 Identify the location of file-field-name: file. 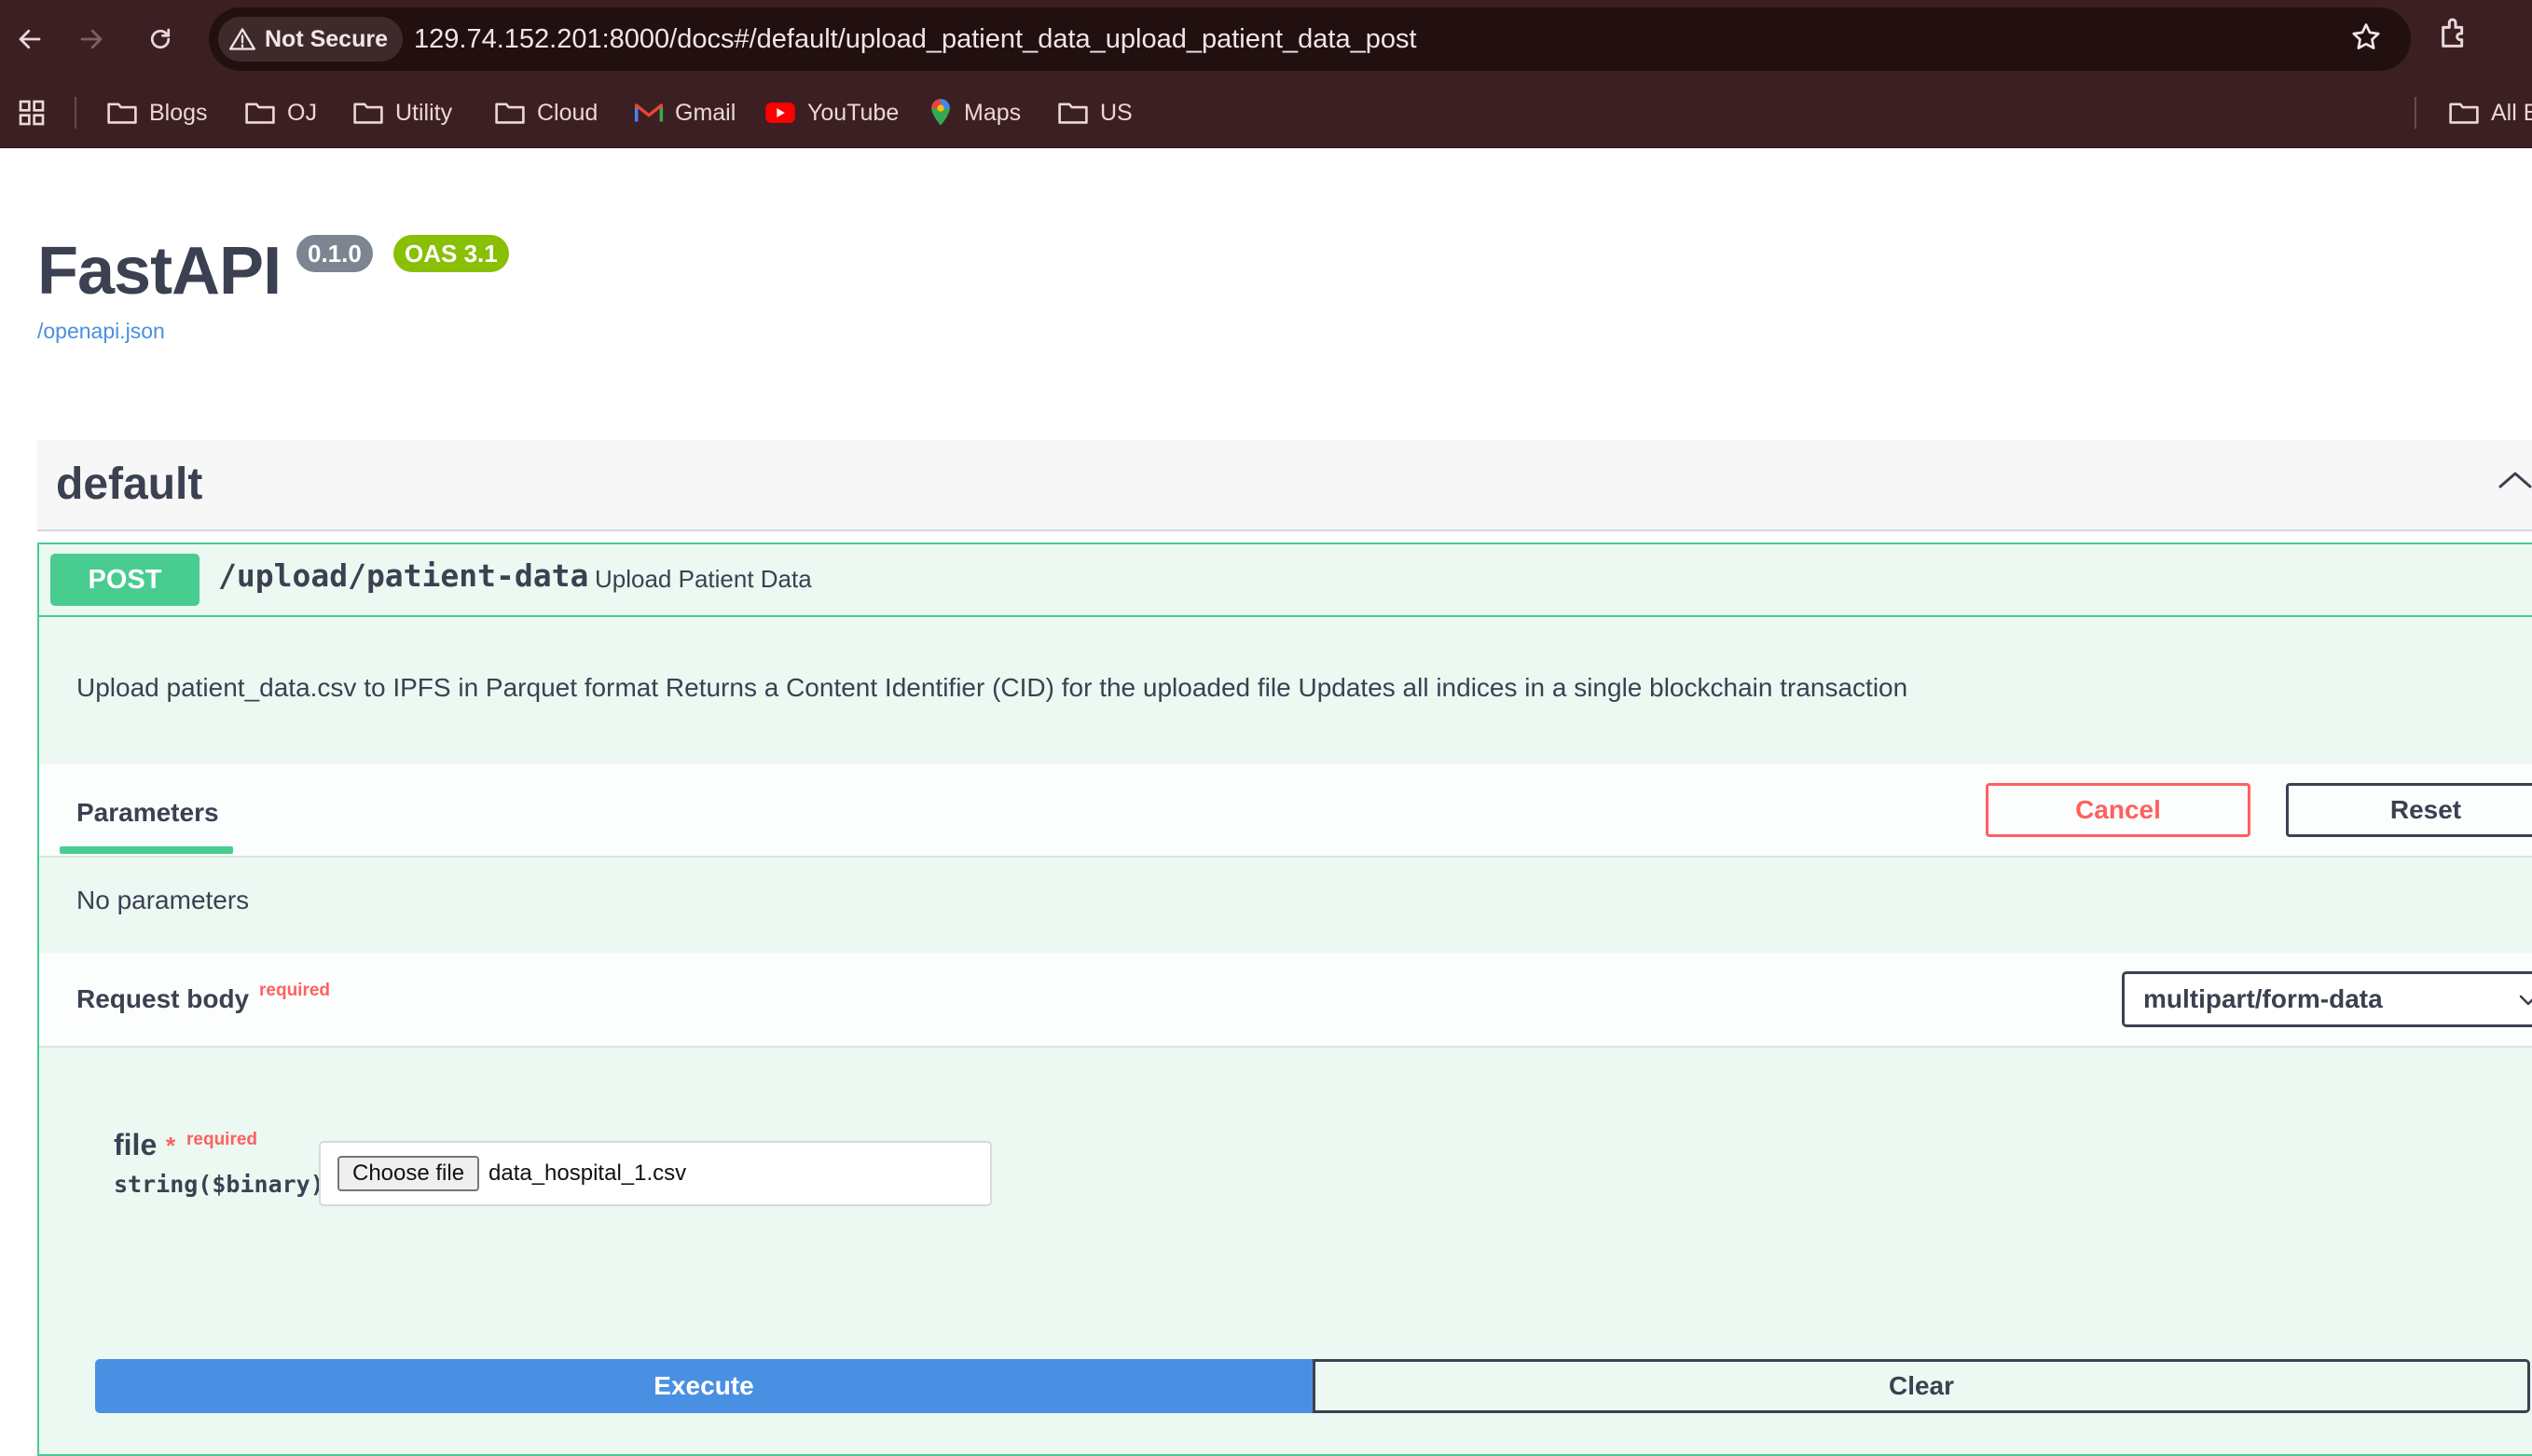
(136, 1144).